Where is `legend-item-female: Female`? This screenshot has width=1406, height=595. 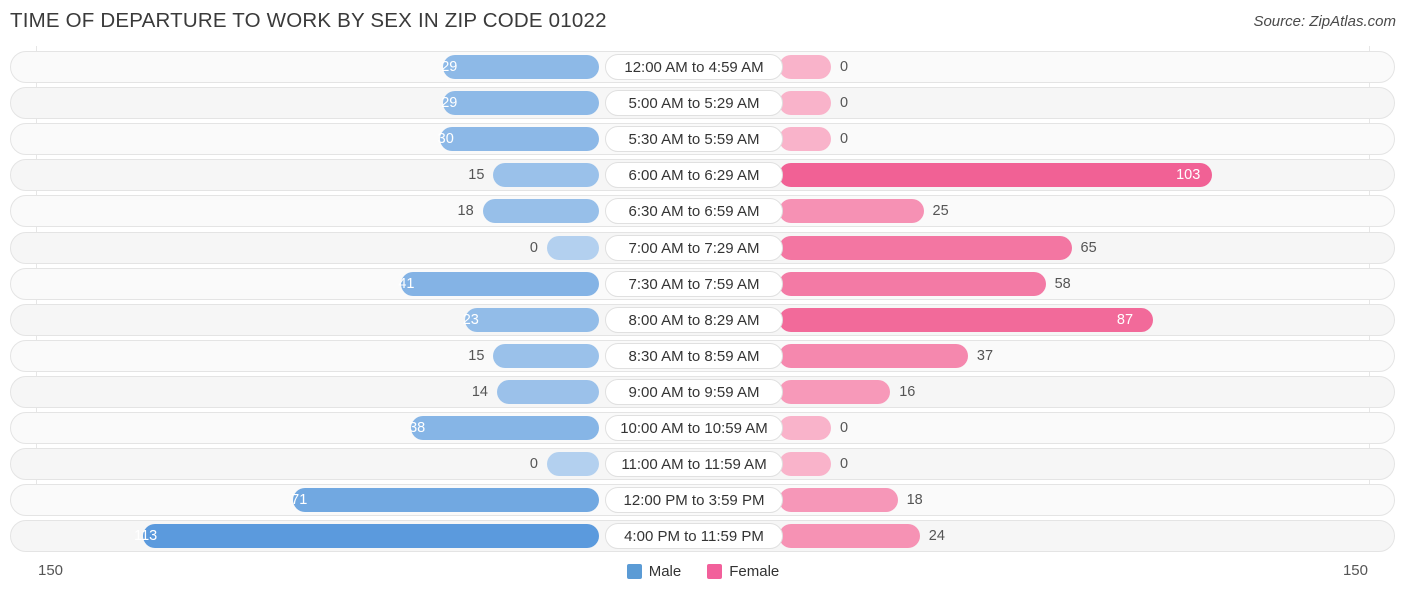 legend-item-female: Female is located at coordinates (743, 571).